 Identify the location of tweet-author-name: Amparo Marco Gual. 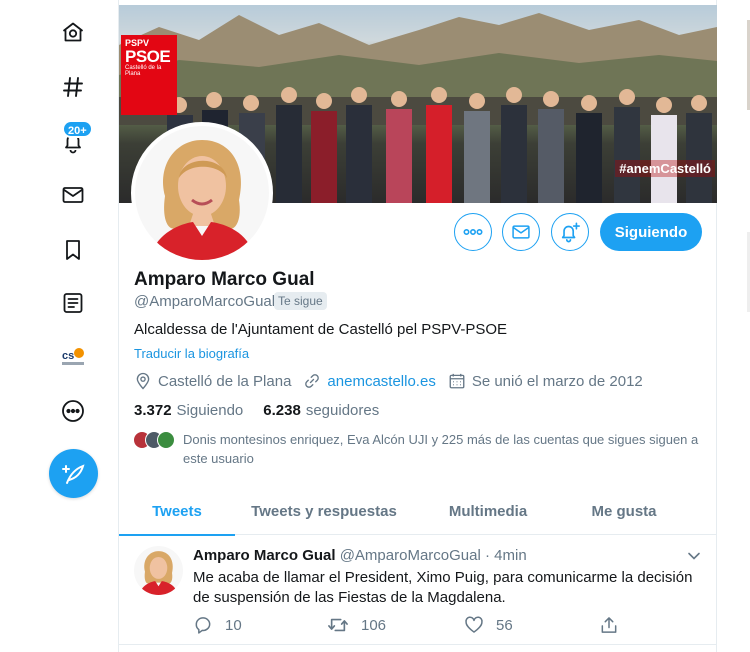
(264, 555).